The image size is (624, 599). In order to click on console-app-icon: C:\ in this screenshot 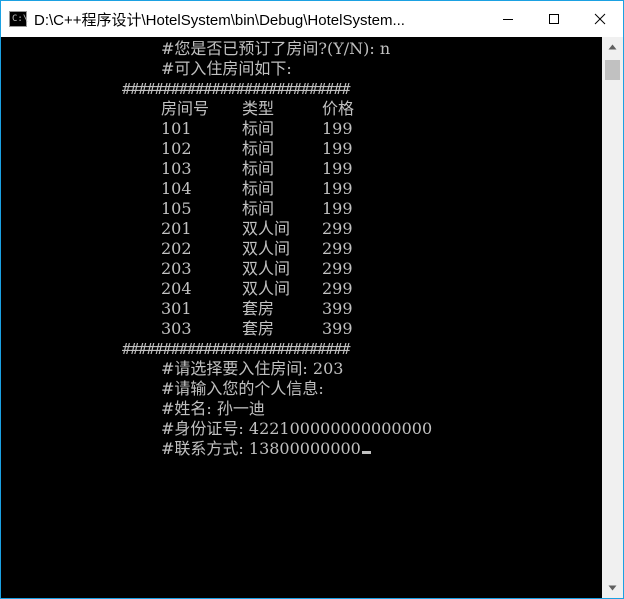, I will do `click(19, 19)`.